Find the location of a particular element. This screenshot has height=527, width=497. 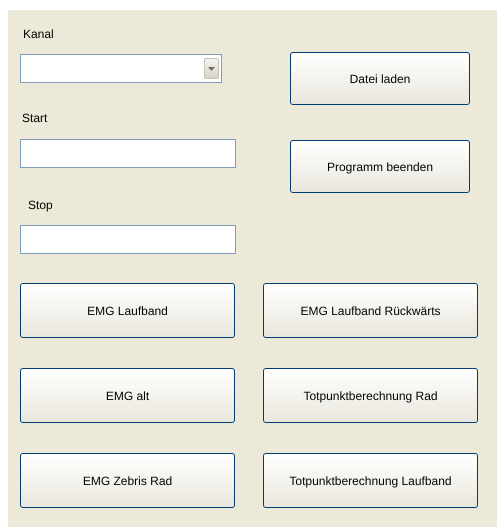

field-label: Start is located at coordinates (35, 118).